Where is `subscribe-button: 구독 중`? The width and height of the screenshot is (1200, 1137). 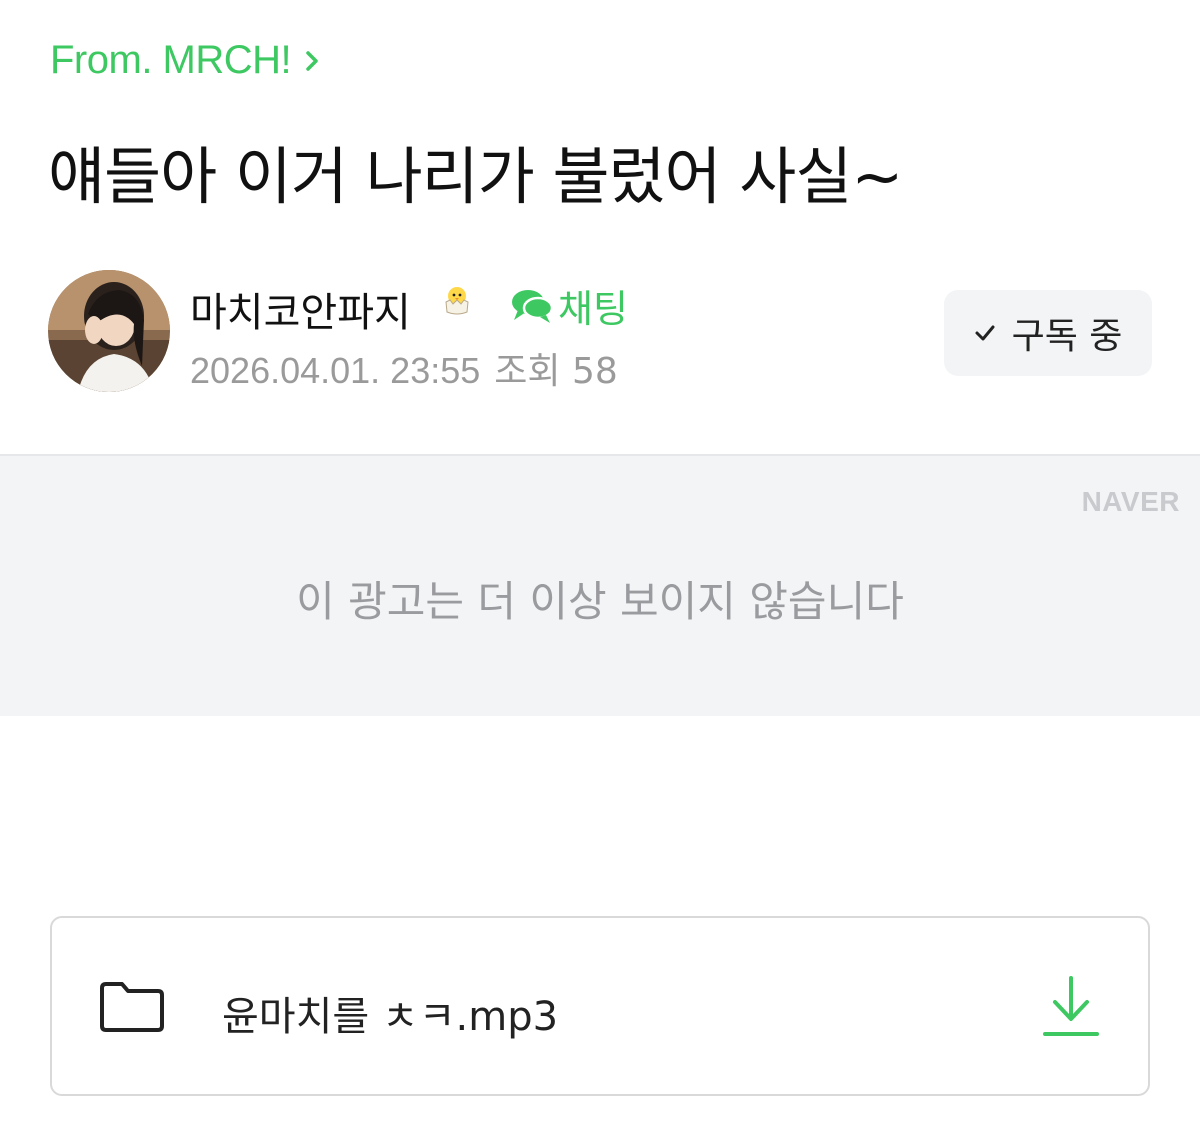
subscribe-button: 구독 중 is located at coordinates (1048, 333).